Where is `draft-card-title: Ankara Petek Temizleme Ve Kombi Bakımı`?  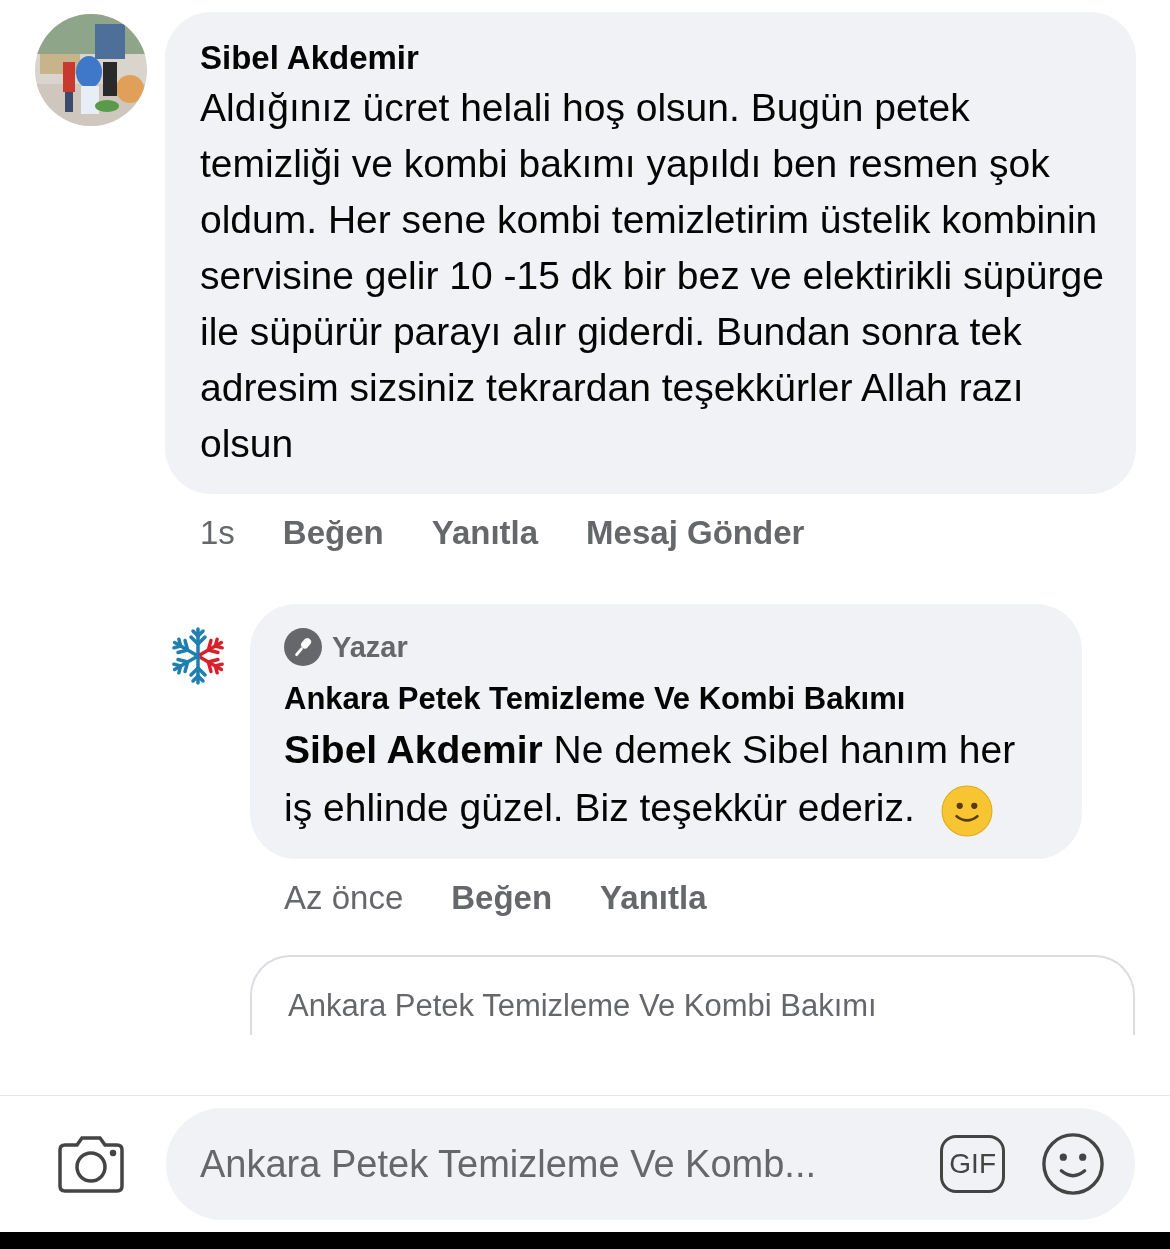
draft-card-title: Ankara Petek Temizleme Ve Kombi Bakımı is located at coordinates (582, 1005).